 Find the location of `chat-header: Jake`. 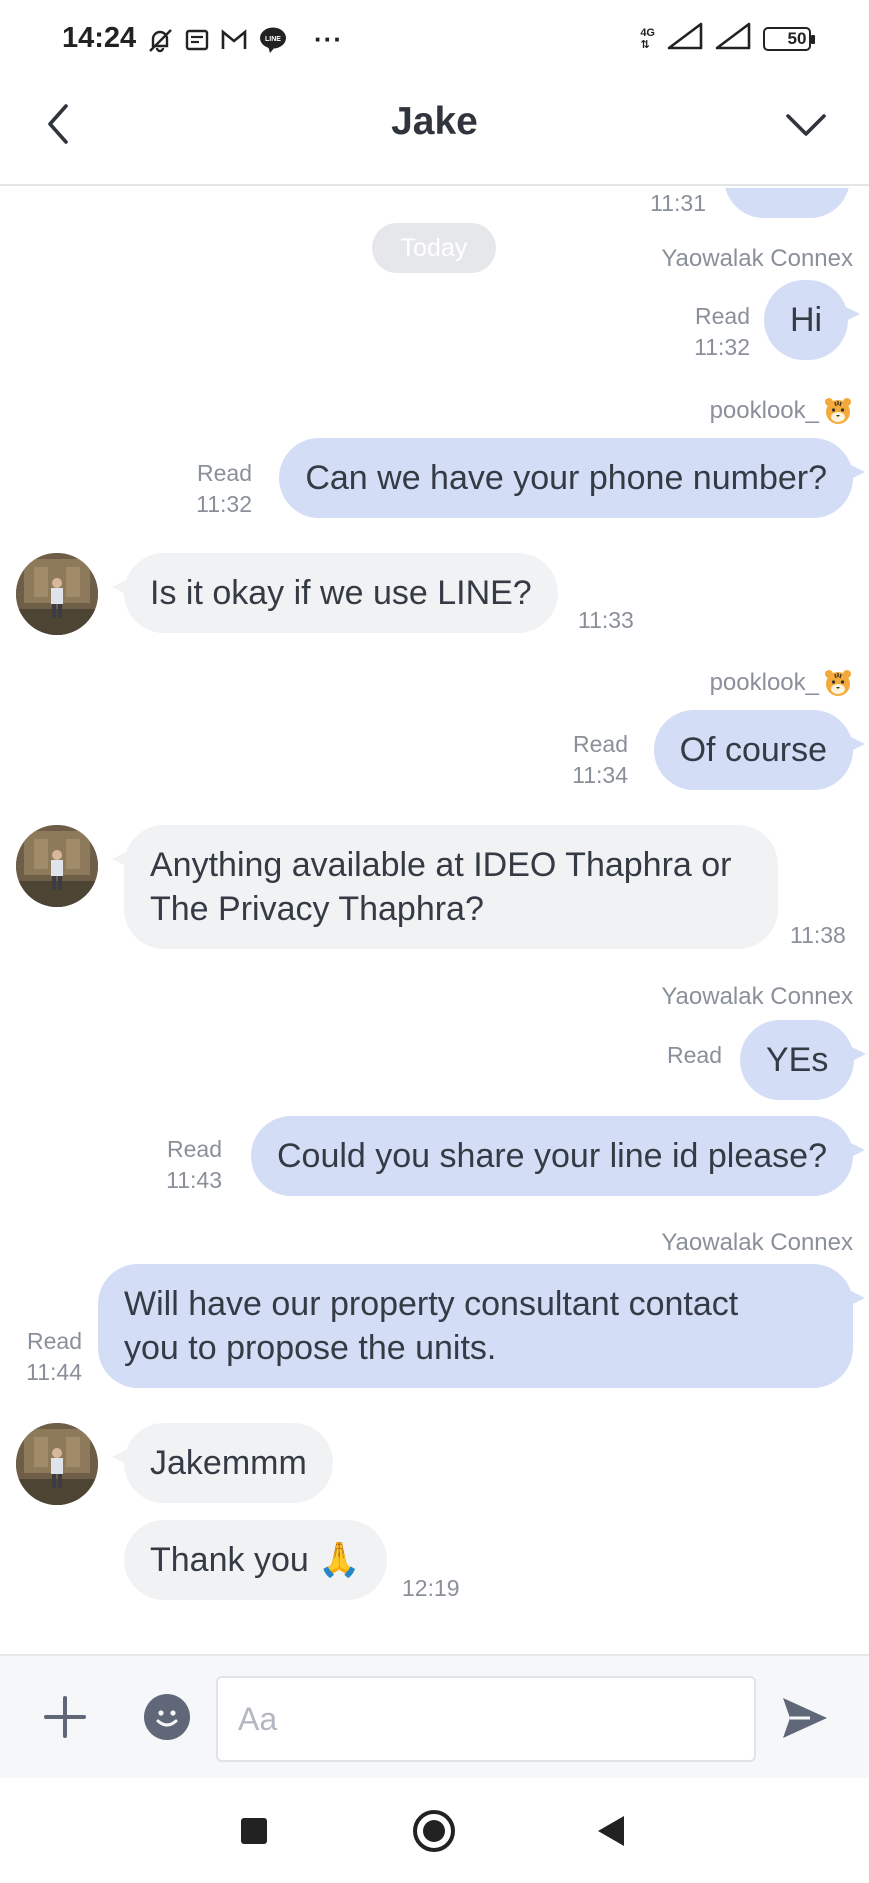

chat-header: Jake is located at coordinates (434, 132).